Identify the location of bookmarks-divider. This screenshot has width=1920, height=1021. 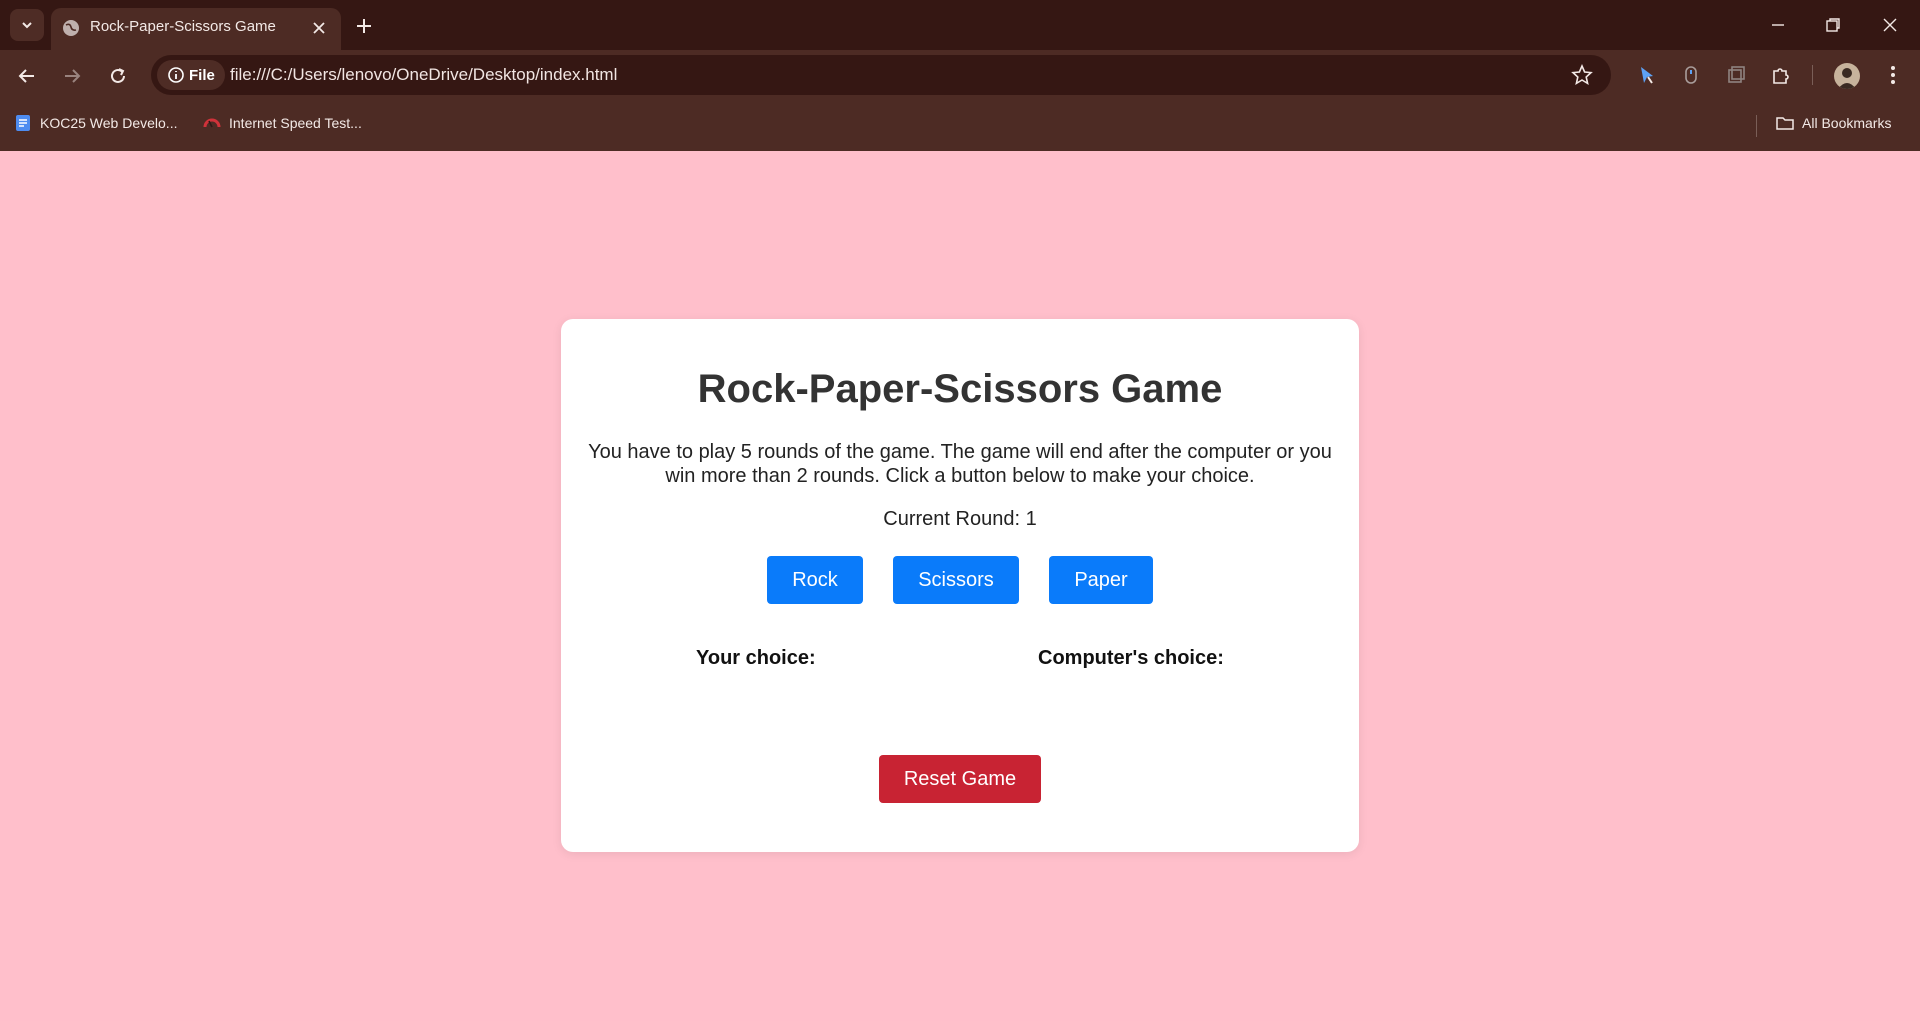
(1756, 126).